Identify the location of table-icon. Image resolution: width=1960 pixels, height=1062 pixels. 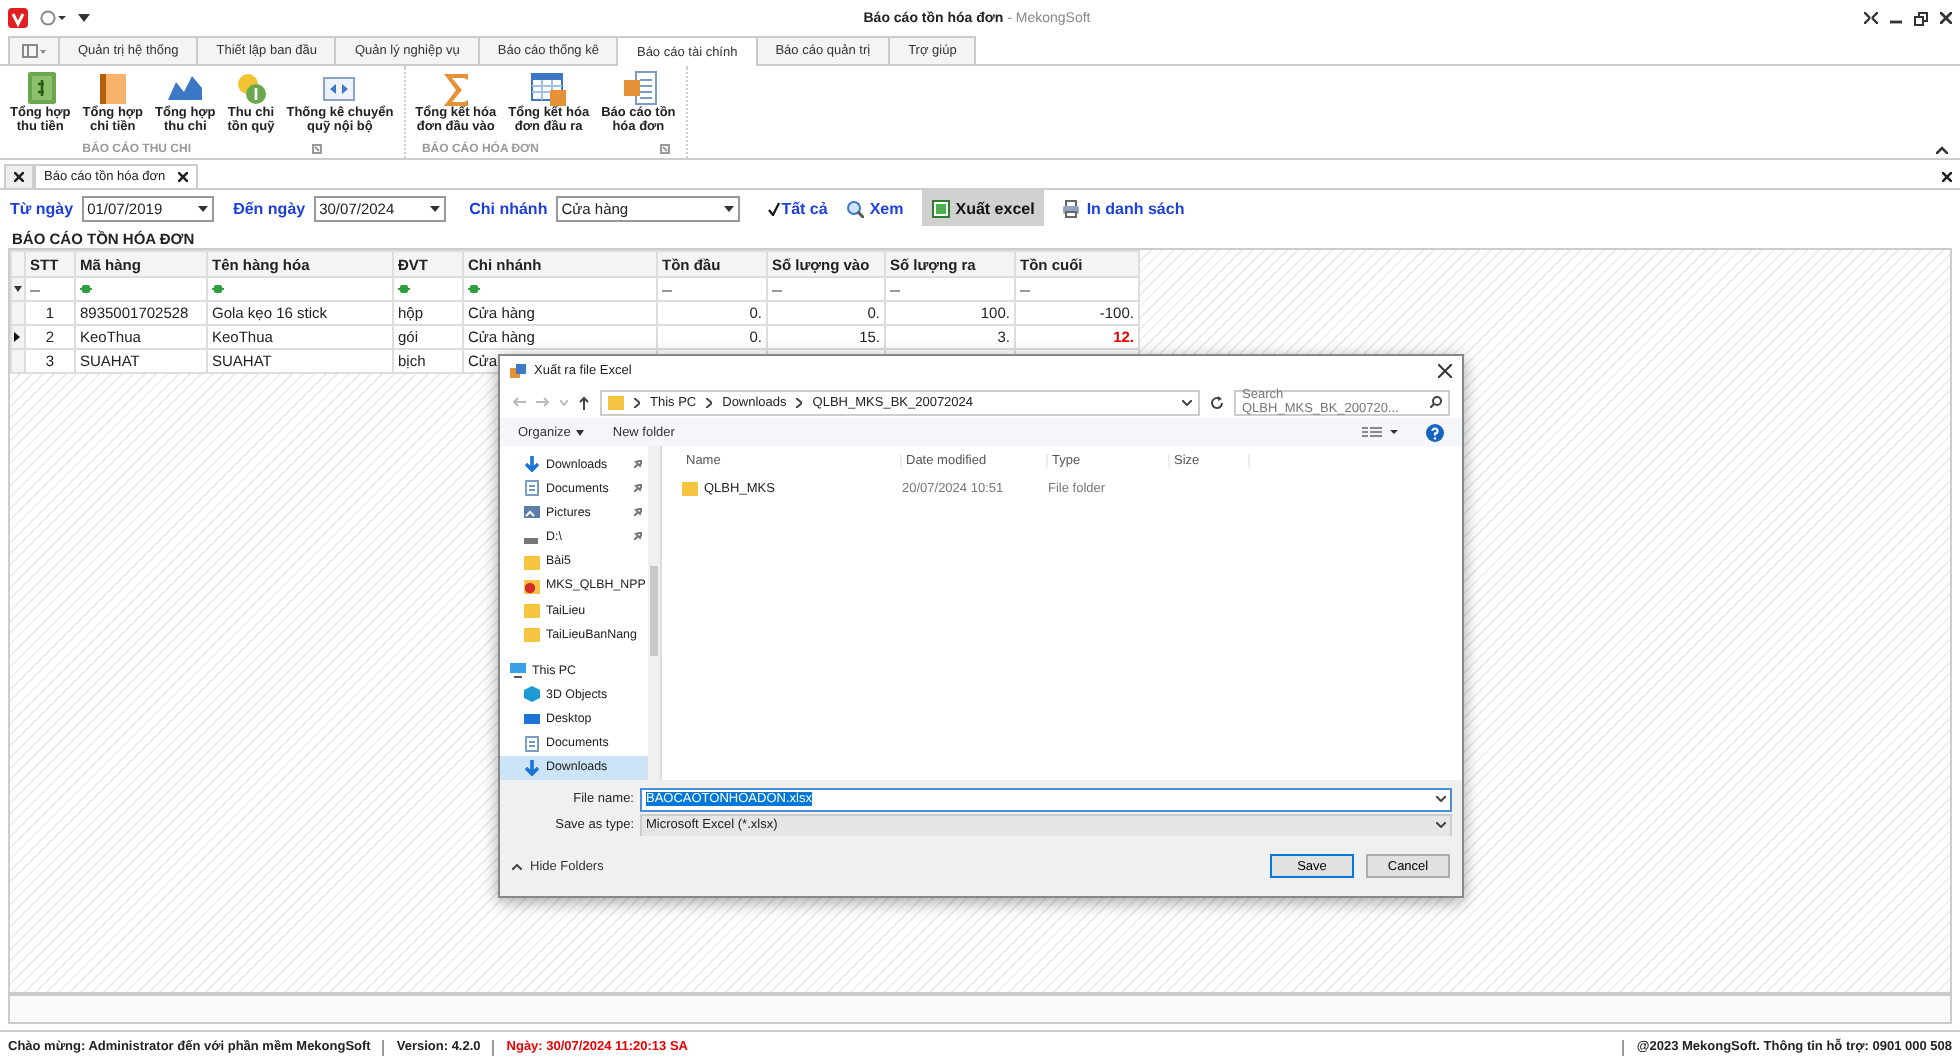
(548, 88).